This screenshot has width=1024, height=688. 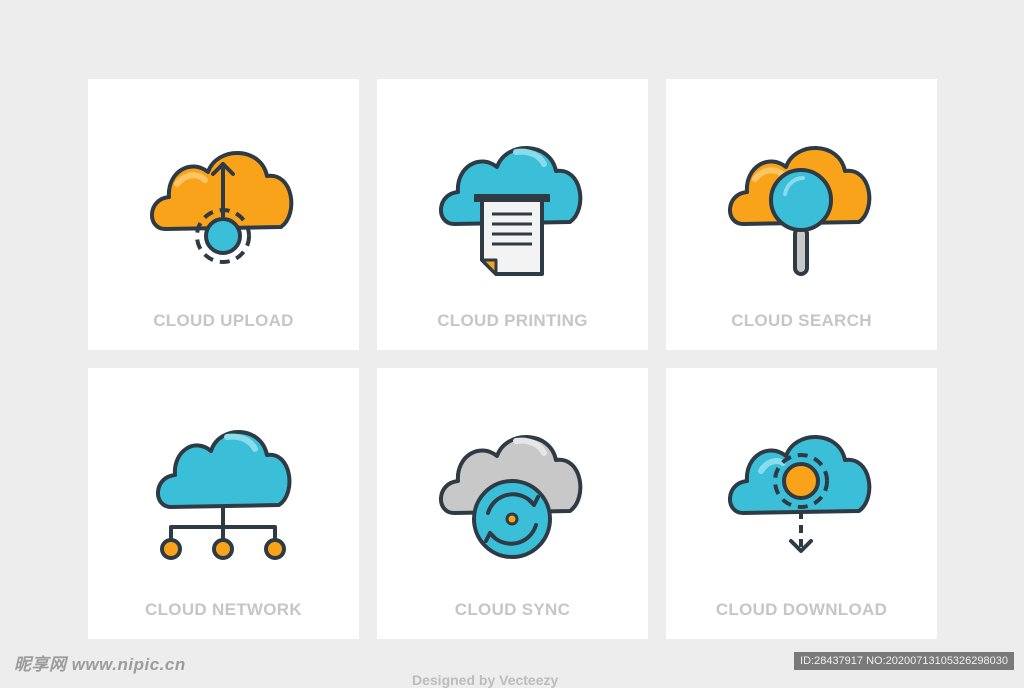 I want to click on designer-credit: Designed by Vecteezy, so click(x=485, y=680).